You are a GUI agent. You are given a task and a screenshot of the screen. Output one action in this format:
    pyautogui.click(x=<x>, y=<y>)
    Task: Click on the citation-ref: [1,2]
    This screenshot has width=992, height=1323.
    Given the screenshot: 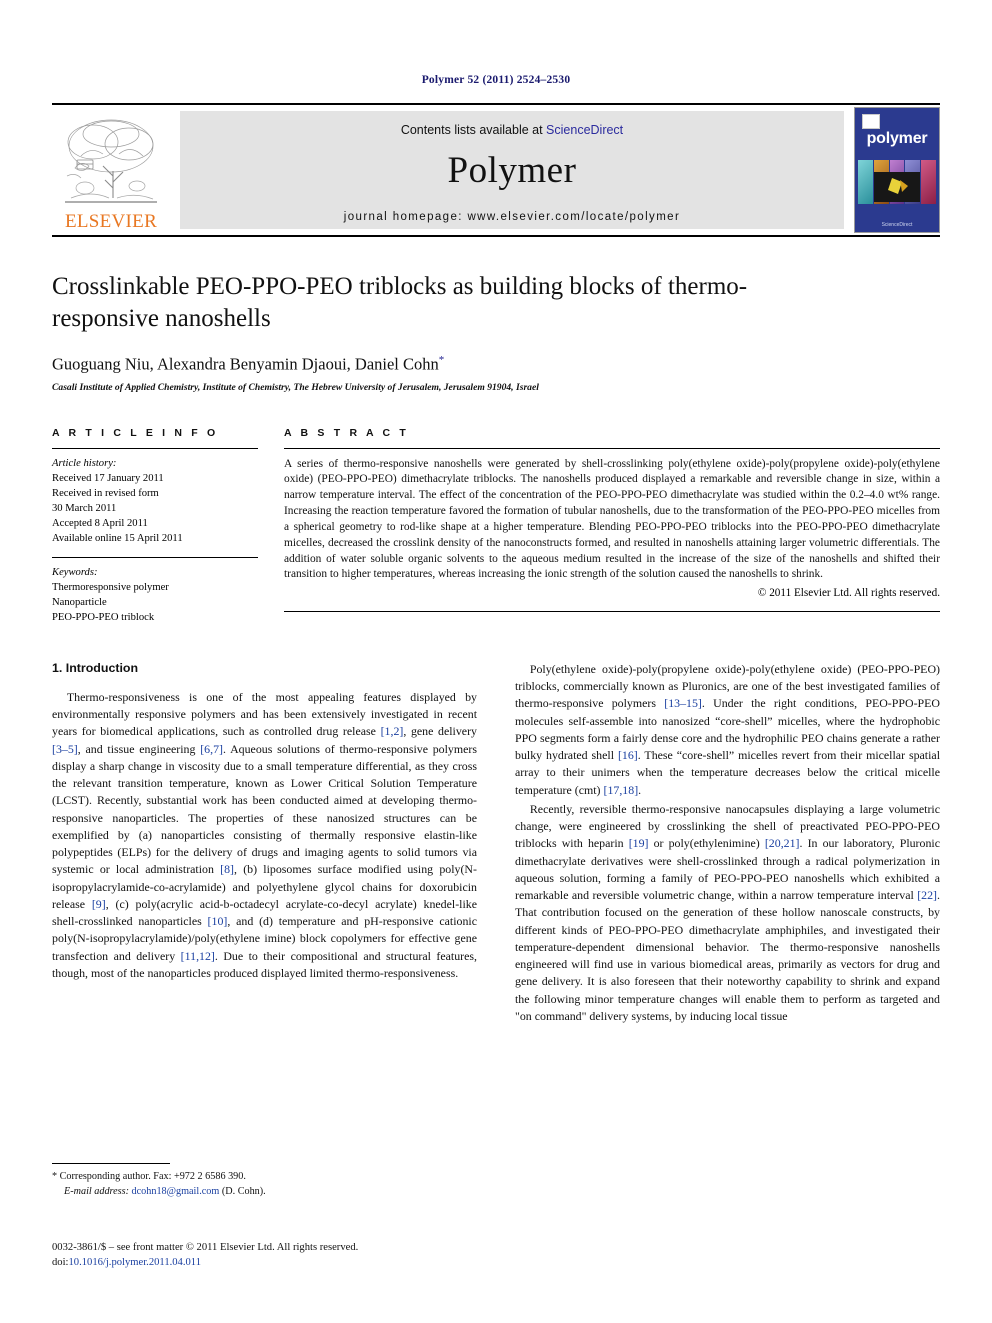 What is the action you would take?
    pyautogui.click(x=392, y=731)
    